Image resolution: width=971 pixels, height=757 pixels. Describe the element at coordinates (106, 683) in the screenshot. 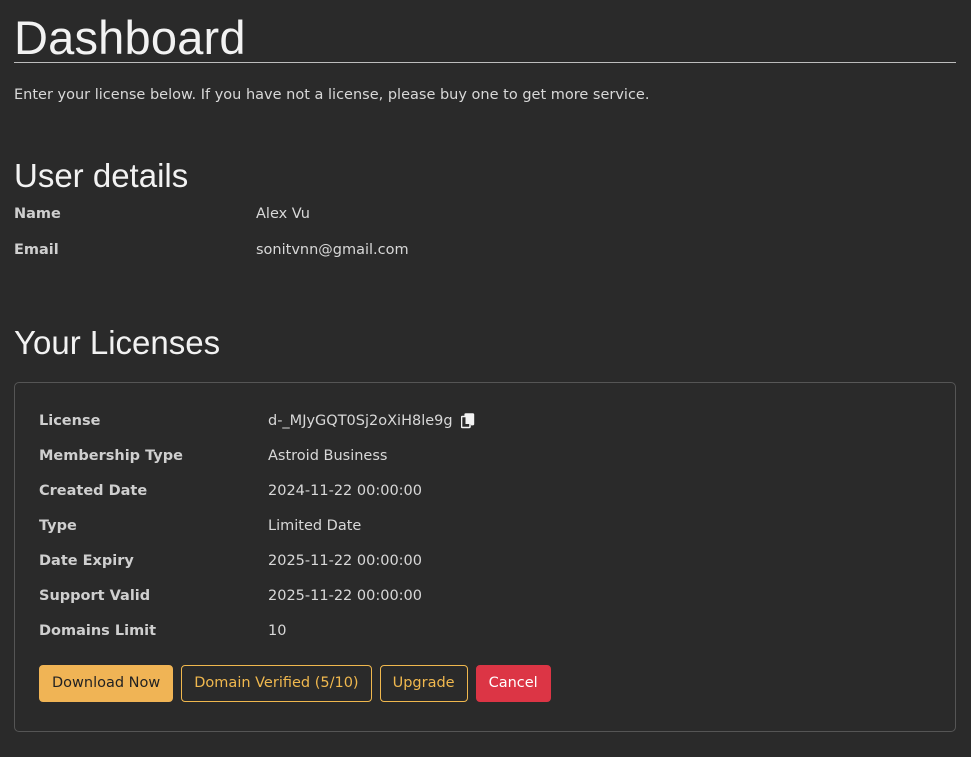

I see `download-now-button: Download Now` at that location.